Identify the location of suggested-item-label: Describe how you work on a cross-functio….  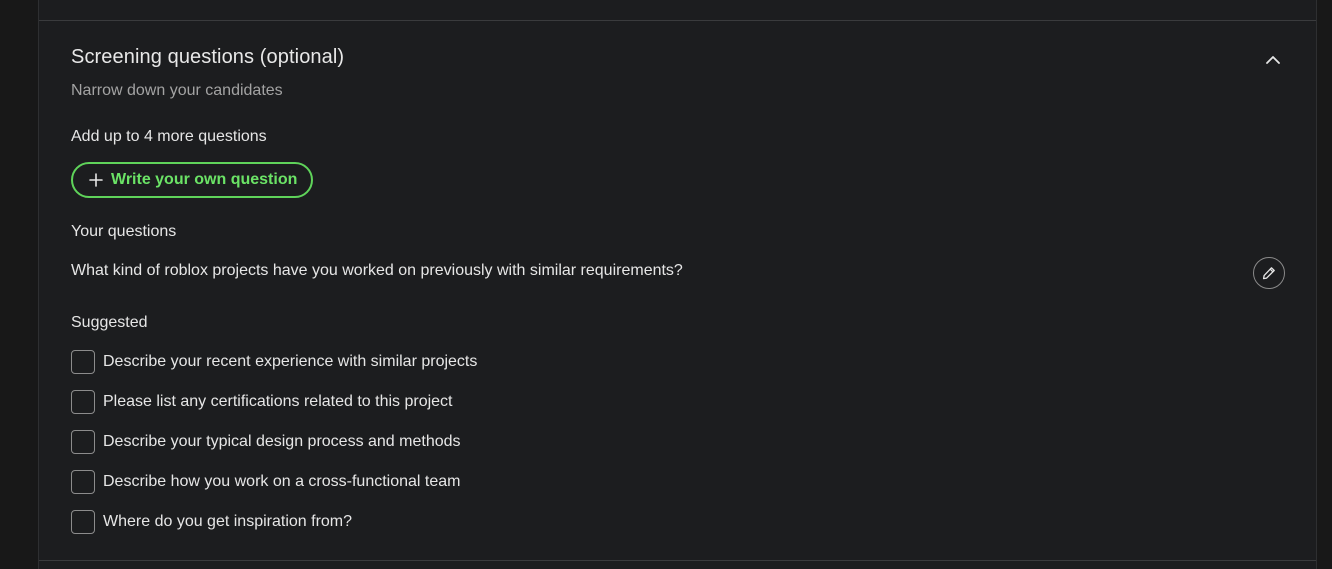
(282, 481).